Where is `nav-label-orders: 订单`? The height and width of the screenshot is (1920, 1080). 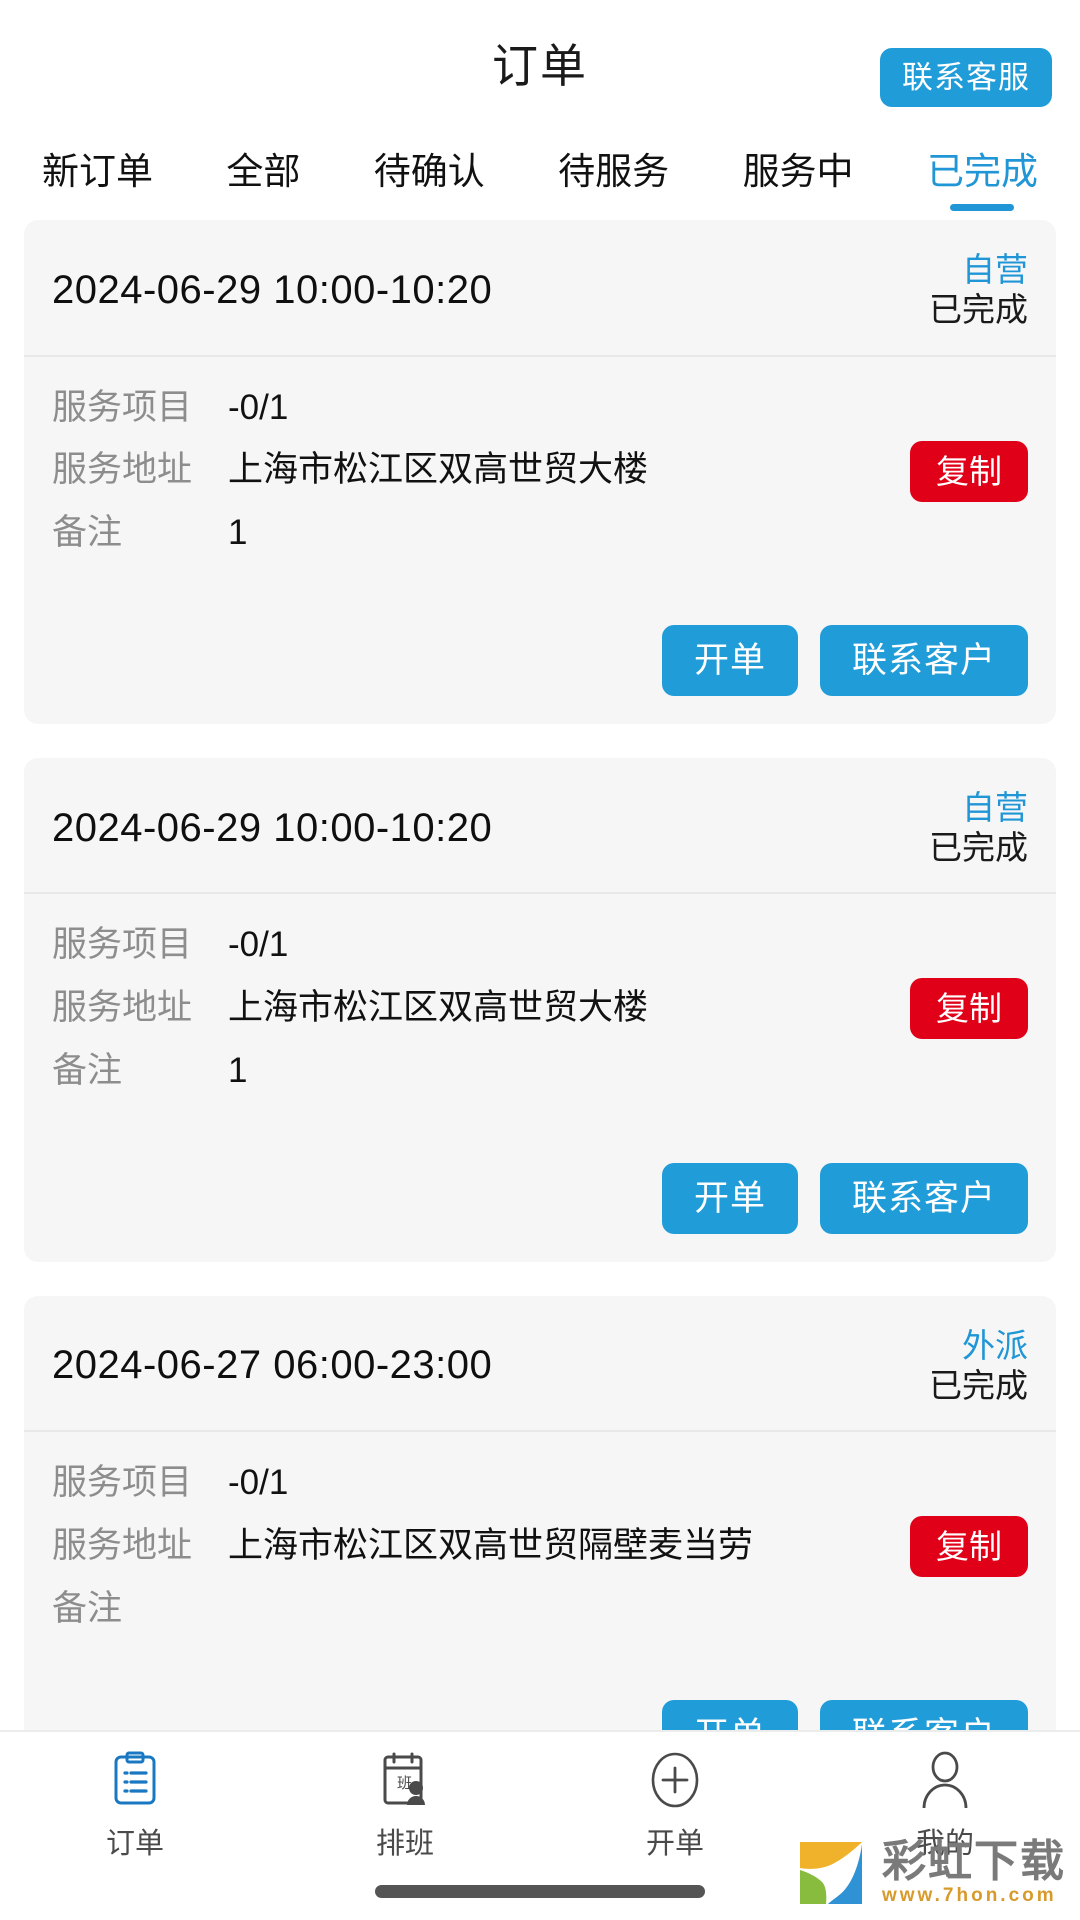 nav-label-orders: 订单 is located at coordinates (134, 1844).